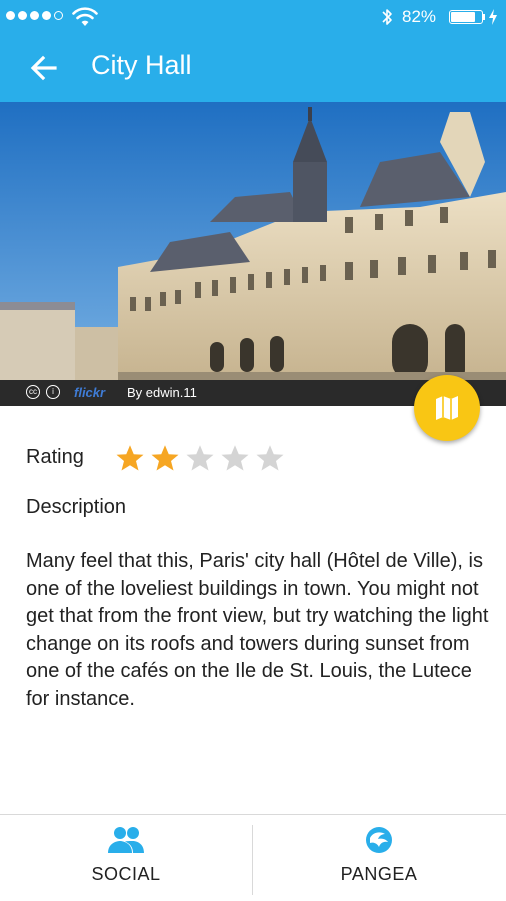 Image resolution: width=506 pixels, height=901 pixels. Describe the element at coordinates (76, 507) in the screenshot. I see `description-label: Description` at that location.